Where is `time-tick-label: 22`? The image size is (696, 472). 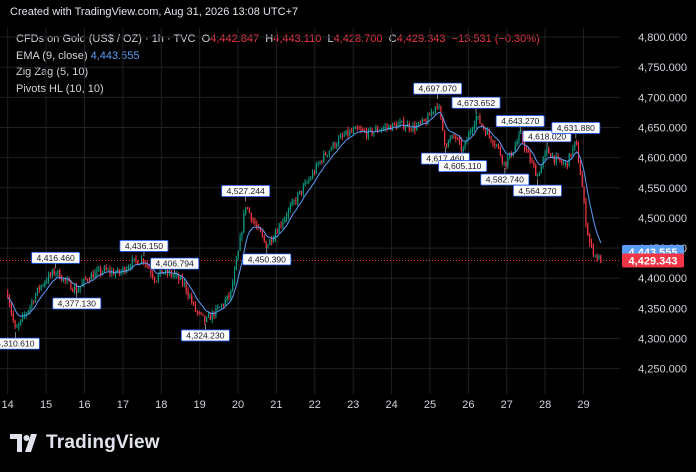
time-tick-label: 22 is located at coordinates (315, 405).